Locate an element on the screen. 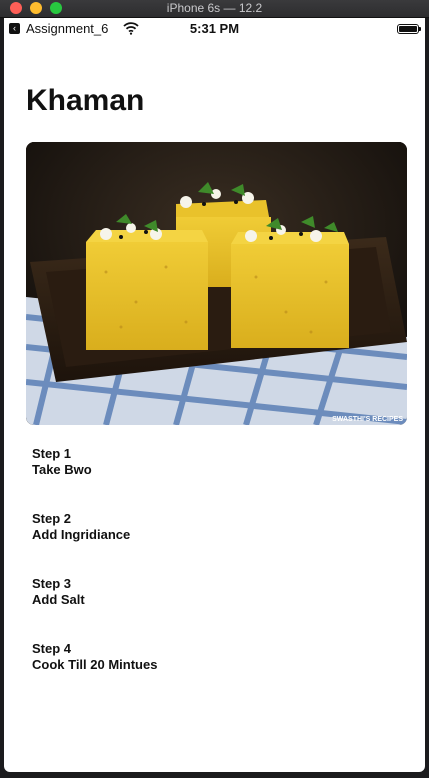  list-item: Step 1 Take Bwo is located at coordinates (217, 478).